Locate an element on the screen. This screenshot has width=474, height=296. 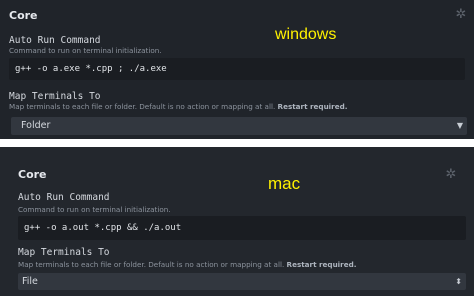
chevron-updown-icon: ⬍ is located at coordinates (458, 281).